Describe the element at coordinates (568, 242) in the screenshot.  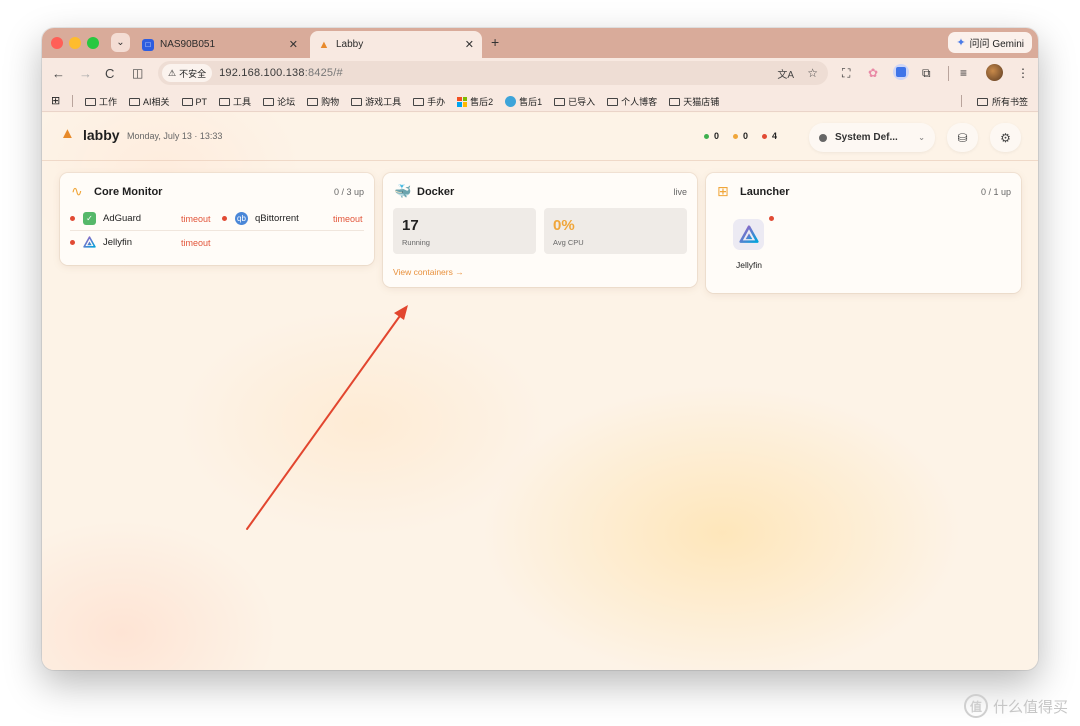
I see `cpu-label: Avg CPU` at that location.